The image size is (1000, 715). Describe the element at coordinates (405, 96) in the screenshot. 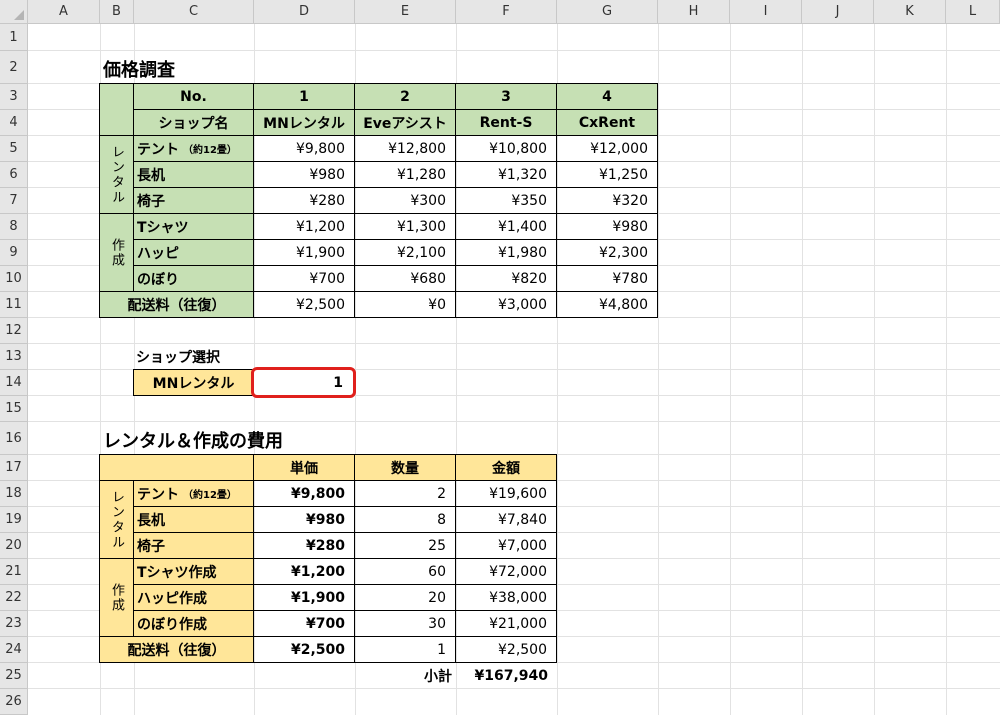

I see `price-header-number: 2` at that location.